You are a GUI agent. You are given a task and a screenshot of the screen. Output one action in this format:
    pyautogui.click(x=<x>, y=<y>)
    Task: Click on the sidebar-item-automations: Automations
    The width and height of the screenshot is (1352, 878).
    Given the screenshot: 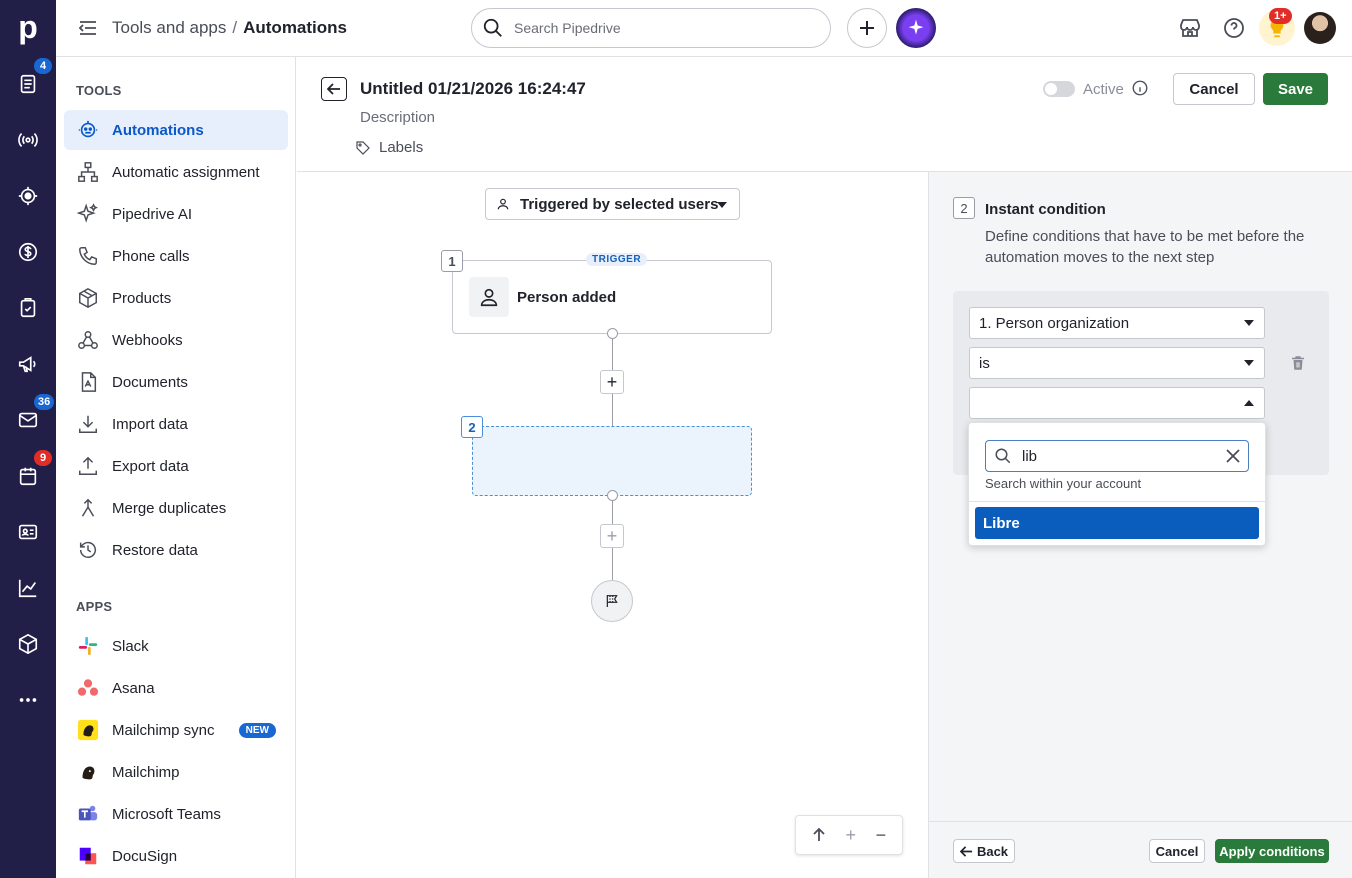 What is the action you would take?
    pyautogui.click(x=176, y=130)
    